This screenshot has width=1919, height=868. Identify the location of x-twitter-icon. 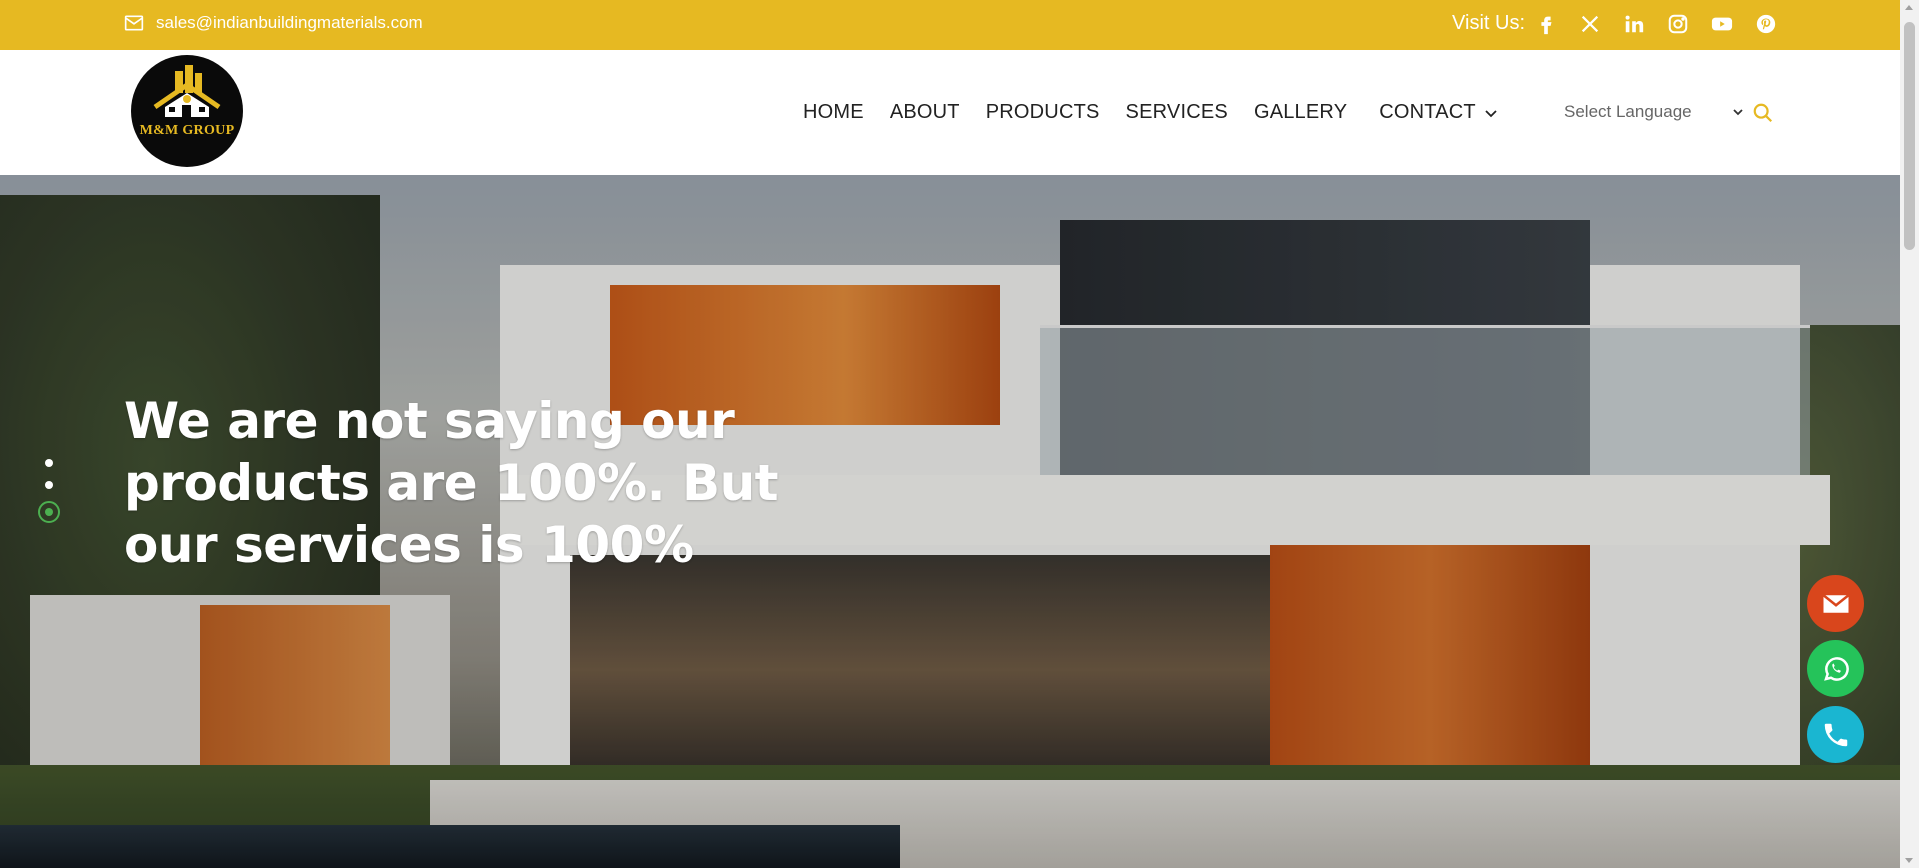
(1590, 24).